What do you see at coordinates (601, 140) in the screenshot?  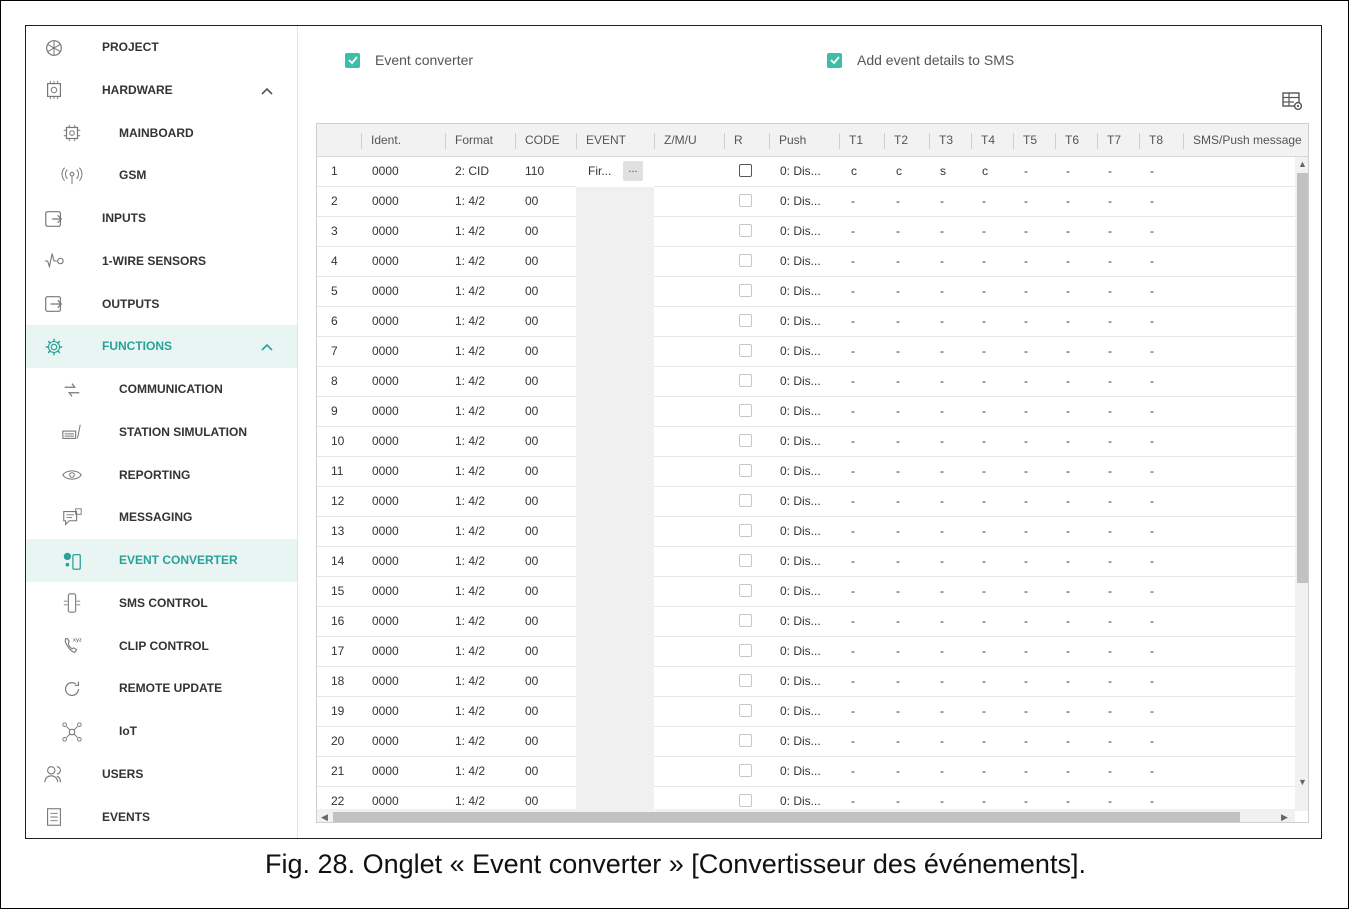 I see `column-header: EVENT` at bounding box center [601, 140].